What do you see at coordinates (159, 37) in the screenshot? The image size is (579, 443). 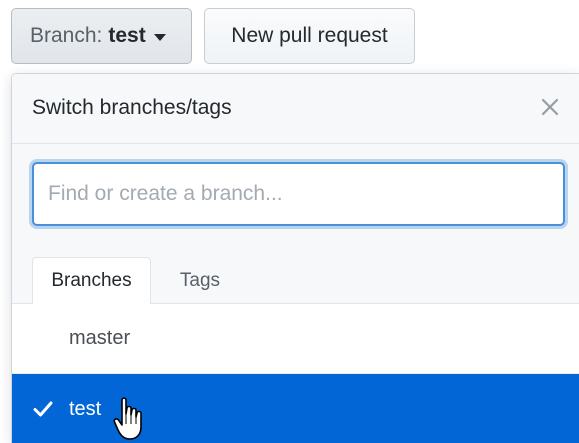 I see `caret-down-icon` at bounding box center [159, 37].